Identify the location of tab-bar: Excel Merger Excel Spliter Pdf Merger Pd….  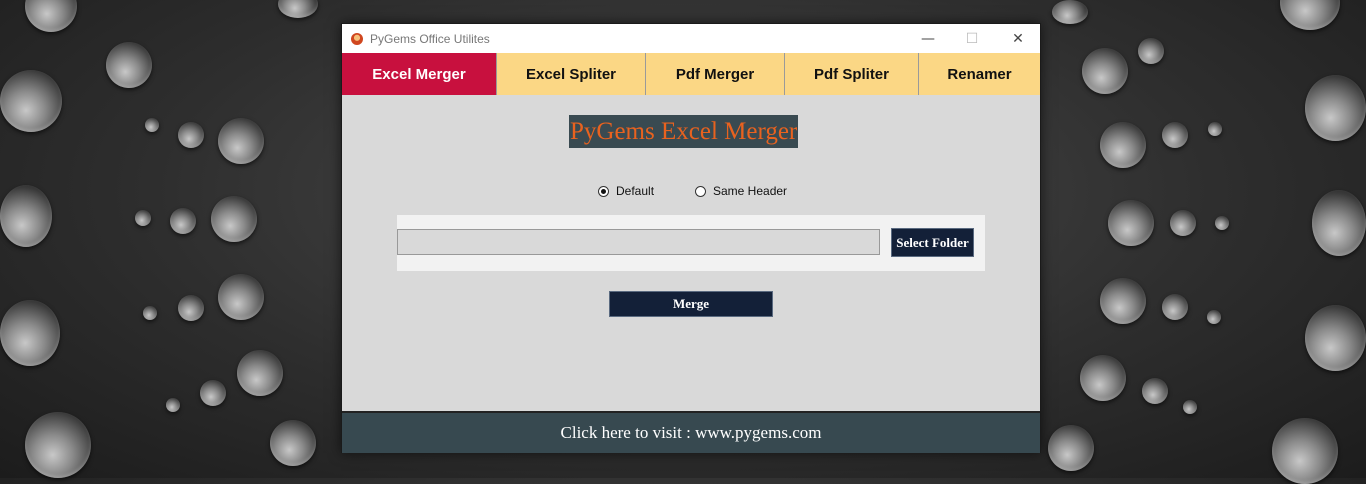
(691, 74).